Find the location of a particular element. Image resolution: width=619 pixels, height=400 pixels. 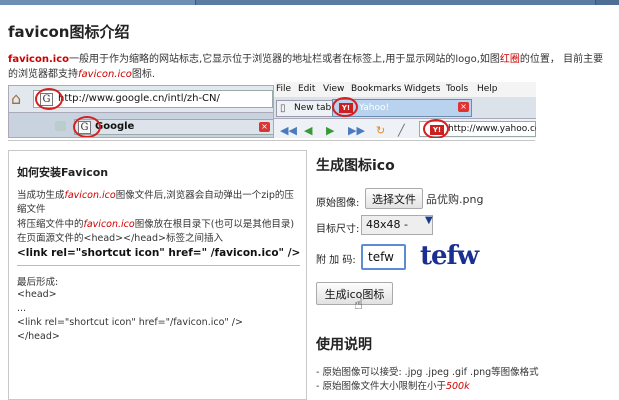

menu-item: Bookmarks is located at coordinates (376, 89).